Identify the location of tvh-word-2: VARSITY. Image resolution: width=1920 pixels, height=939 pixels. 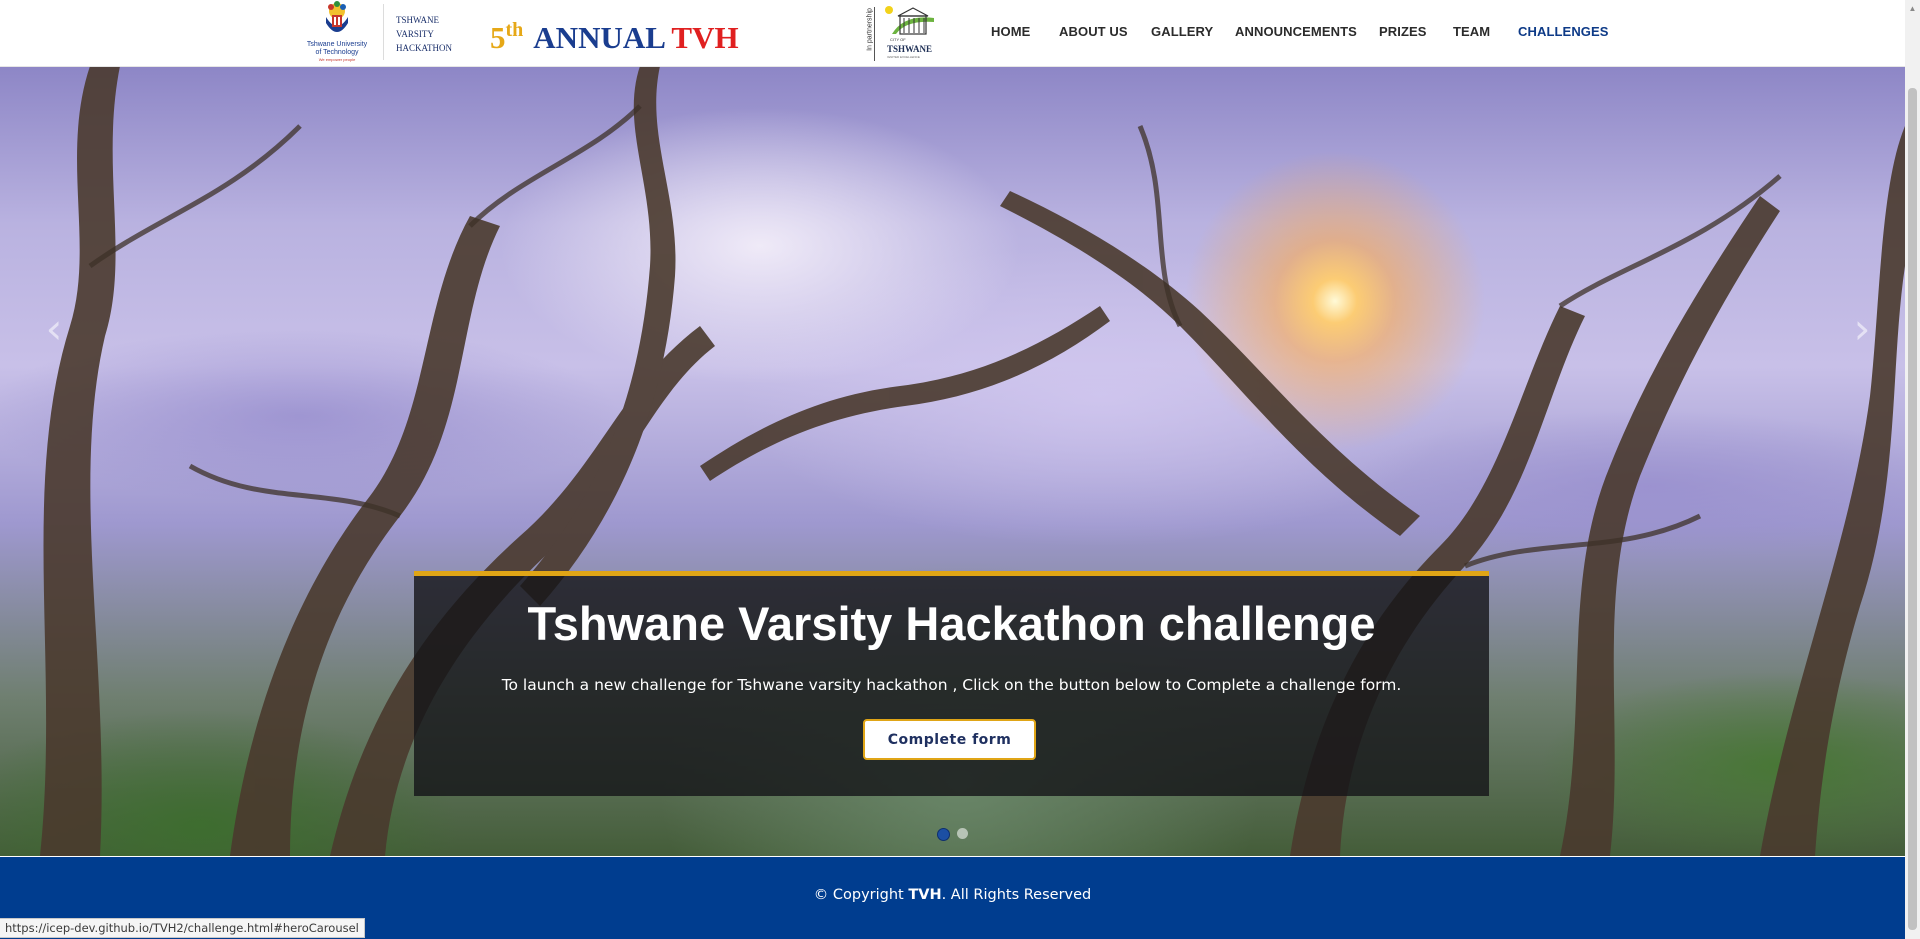
(415, 34).